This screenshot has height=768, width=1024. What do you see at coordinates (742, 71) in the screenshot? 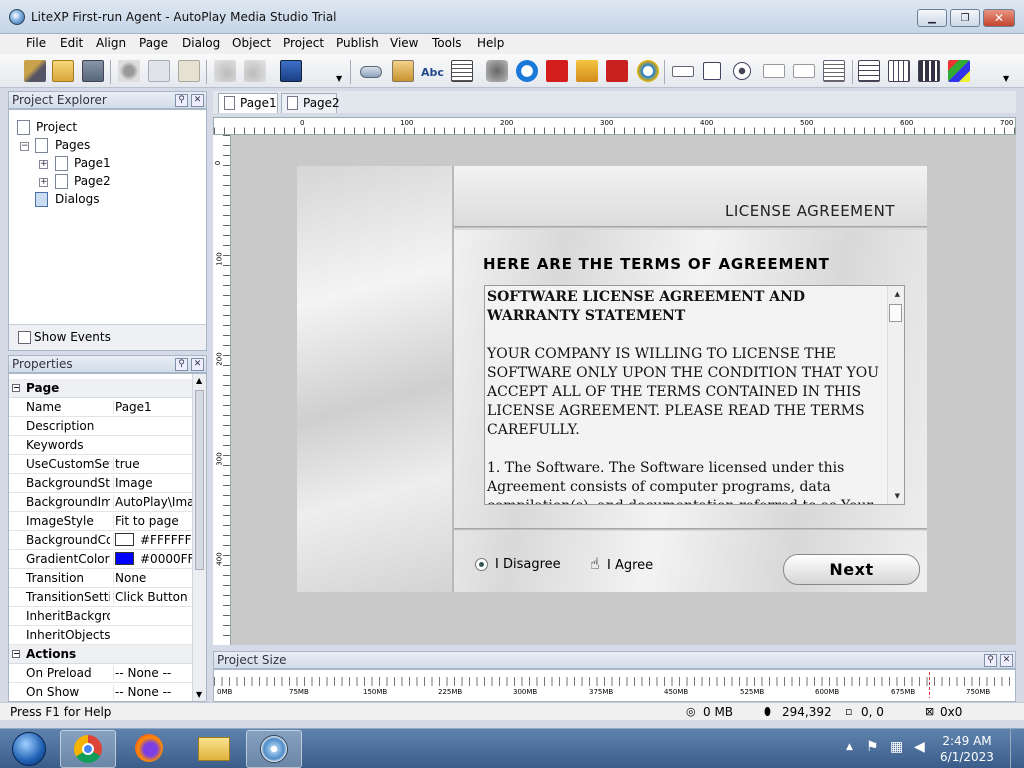
I see `radio-object-icon` at bounding box center [742, 71].